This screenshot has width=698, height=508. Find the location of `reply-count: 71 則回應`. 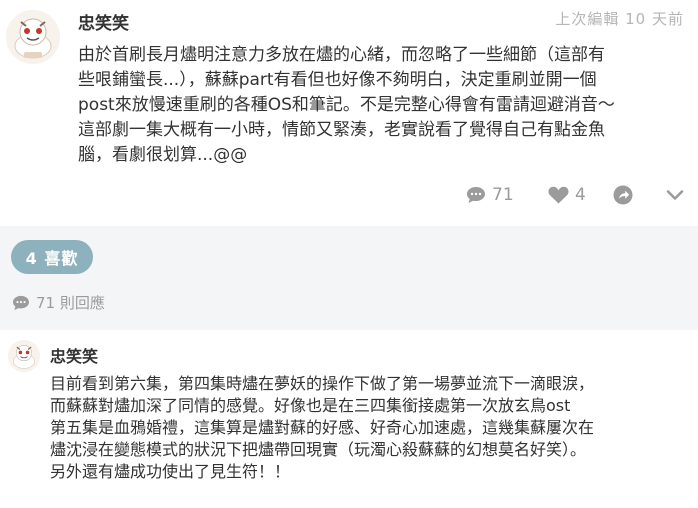

reply-count: 71 則回應 is located at coordinates (58, 302).